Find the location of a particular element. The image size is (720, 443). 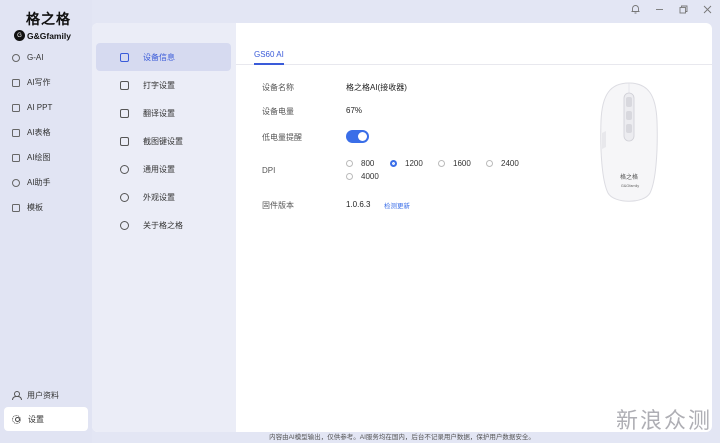

window-controls is located at coordinates (671, 9).